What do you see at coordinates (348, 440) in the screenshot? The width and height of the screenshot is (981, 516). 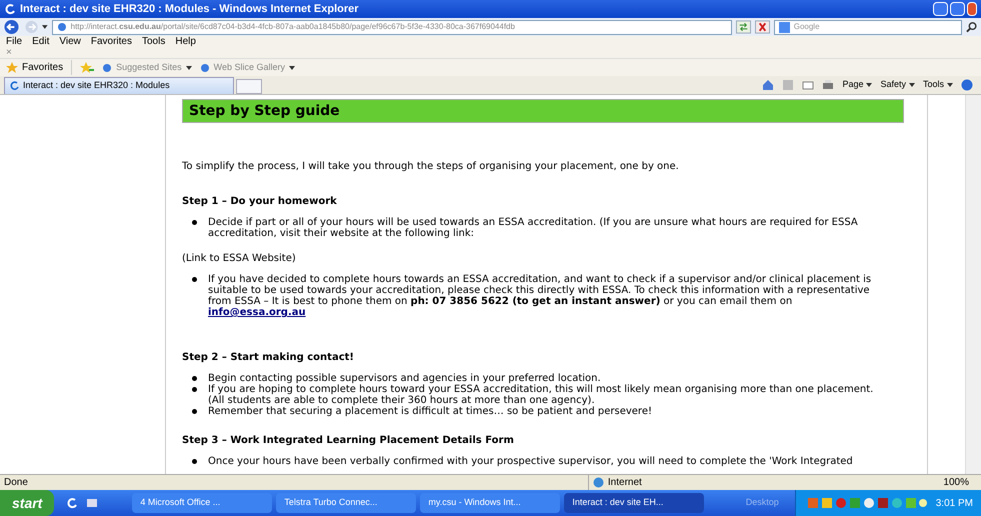 I see `step-heading: Step 3 – Work Integrated Learning Placement Details Form` at bounding box center [348, 440].